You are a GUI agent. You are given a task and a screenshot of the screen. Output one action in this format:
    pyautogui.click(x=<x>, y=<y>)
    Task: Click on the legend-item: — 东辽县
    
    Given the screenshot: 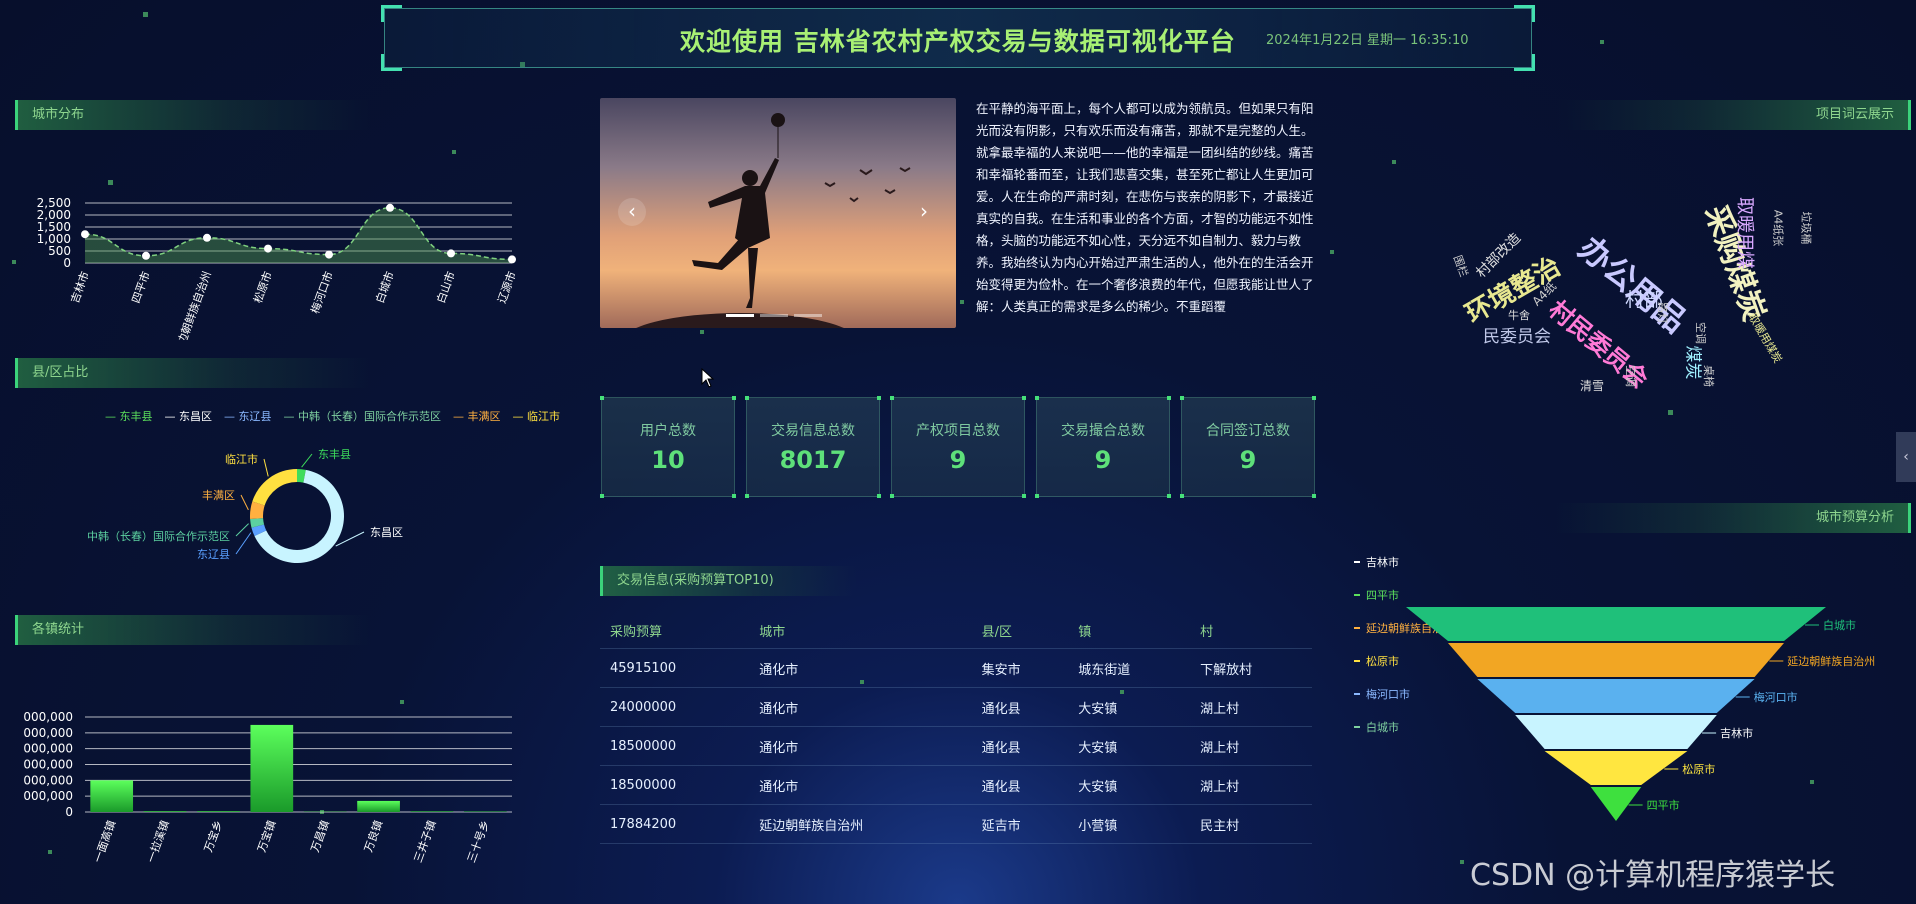 What is the action you would take?
    pyautogui.click(x=248, y=416)
    